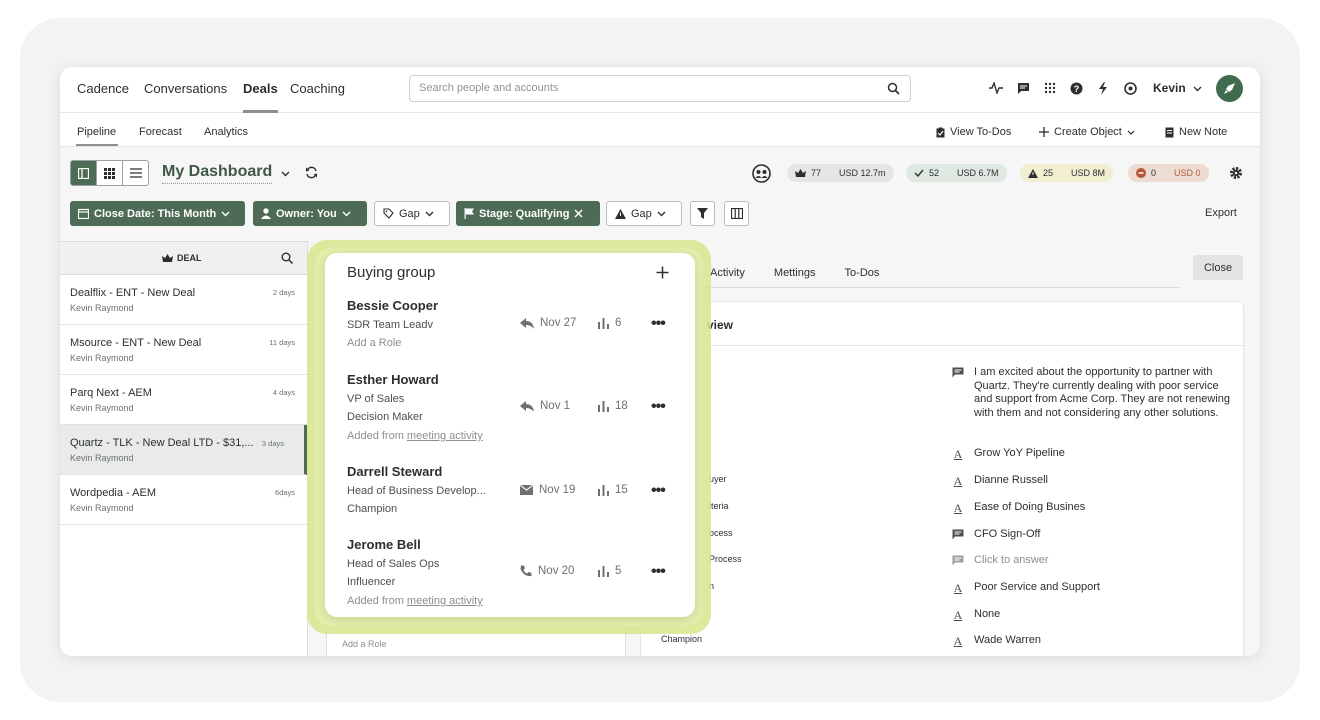 This screenshot has height=720, width=1320. I want to click on create-object-button: Create Object, so click(1087, 132).